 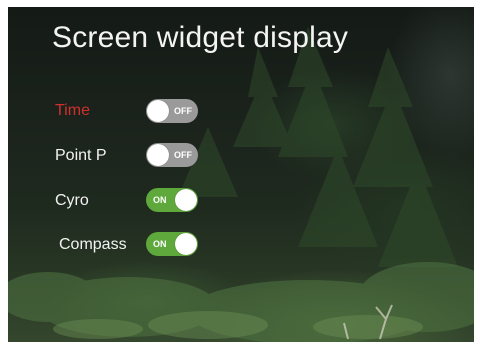 What do you see at coordinates (93, 244) in the screenshot?
I see `compass-label: Compass` at bounding box center [93, 244].